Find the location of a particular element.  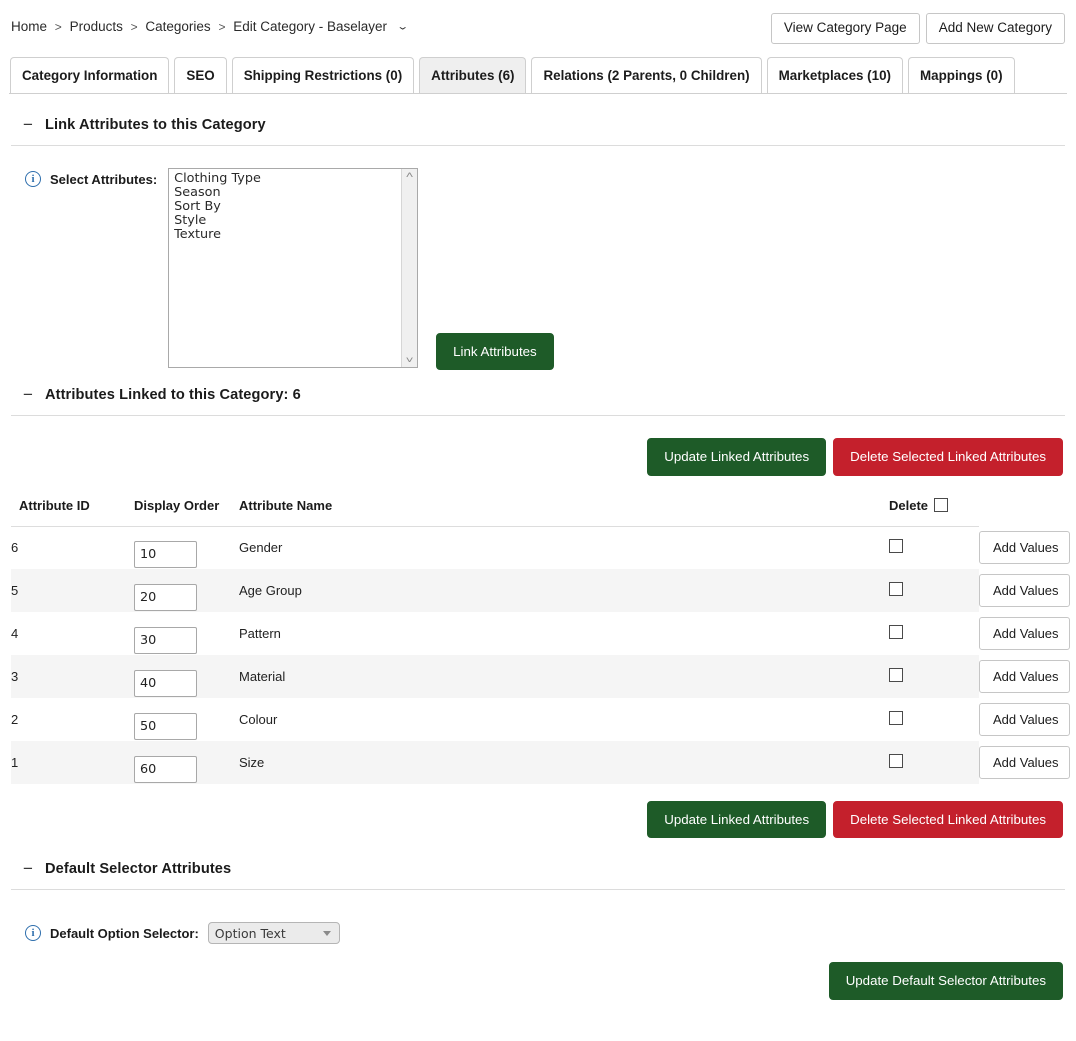

view-category-page-button: View Category Page is located at coordinates (845, 28).